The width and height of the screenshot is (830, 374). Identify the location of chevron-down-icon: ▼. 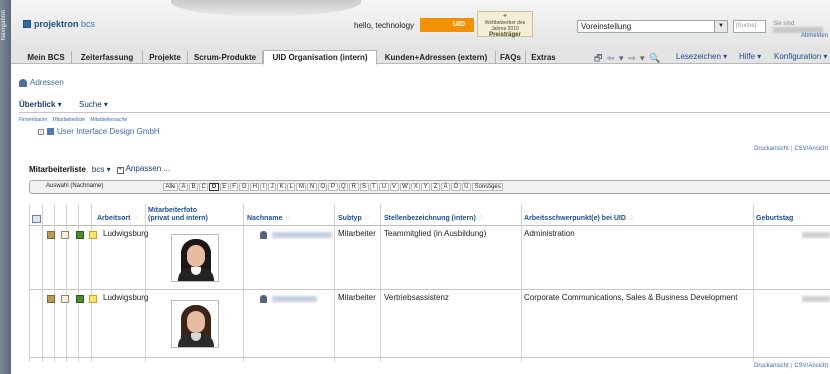
(720, 26).